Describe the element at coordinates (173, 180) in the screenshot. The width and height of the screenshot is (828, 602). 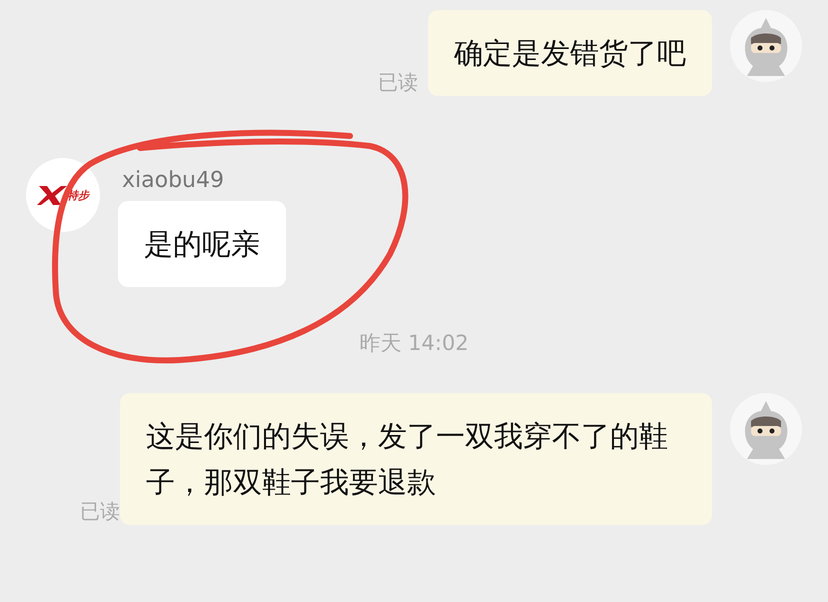
I see `sender-name: xiaobu49` at that location.